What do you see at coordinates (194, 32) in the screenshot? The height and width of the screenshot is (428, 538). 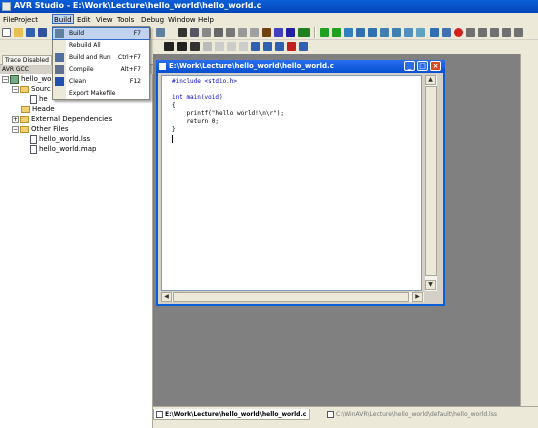 I see `find-in-files-icon` at bounding box center [194, 32].